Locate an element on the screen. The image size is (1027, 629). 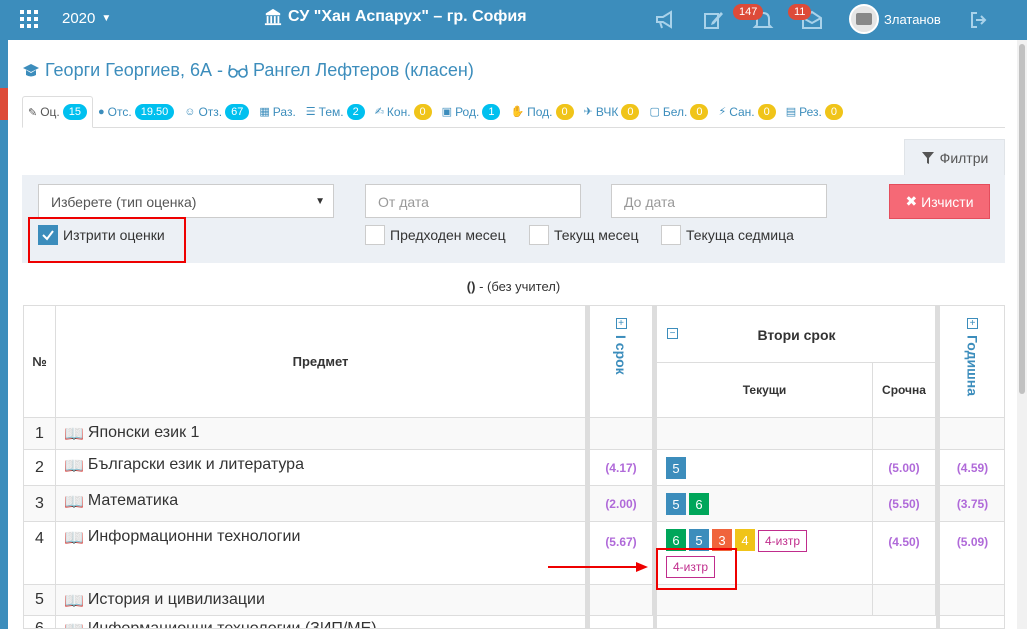
grade-type-select: Изберете (тип оценка) ▼ is located at coordinates (186, 201).